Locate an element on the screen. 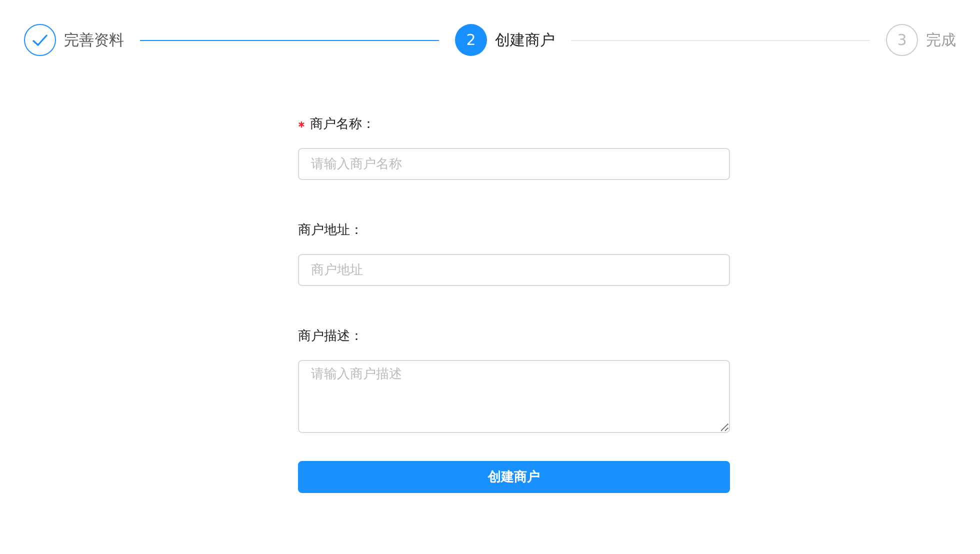 This screenshot has height=554, width=980. step-number: 2 is located at coordinates (471, 40).